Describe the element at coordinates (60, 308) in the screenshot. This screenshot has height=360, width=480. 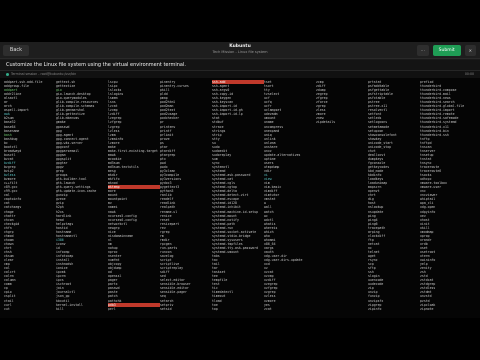
I see `terminal-entry: kill` at that location.